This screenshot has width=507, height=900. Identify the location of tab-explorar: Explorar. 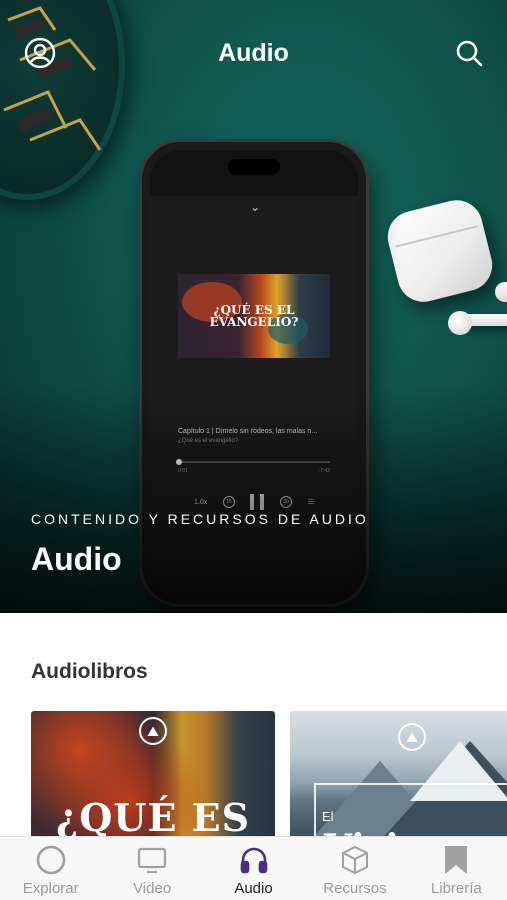
(50, 868).